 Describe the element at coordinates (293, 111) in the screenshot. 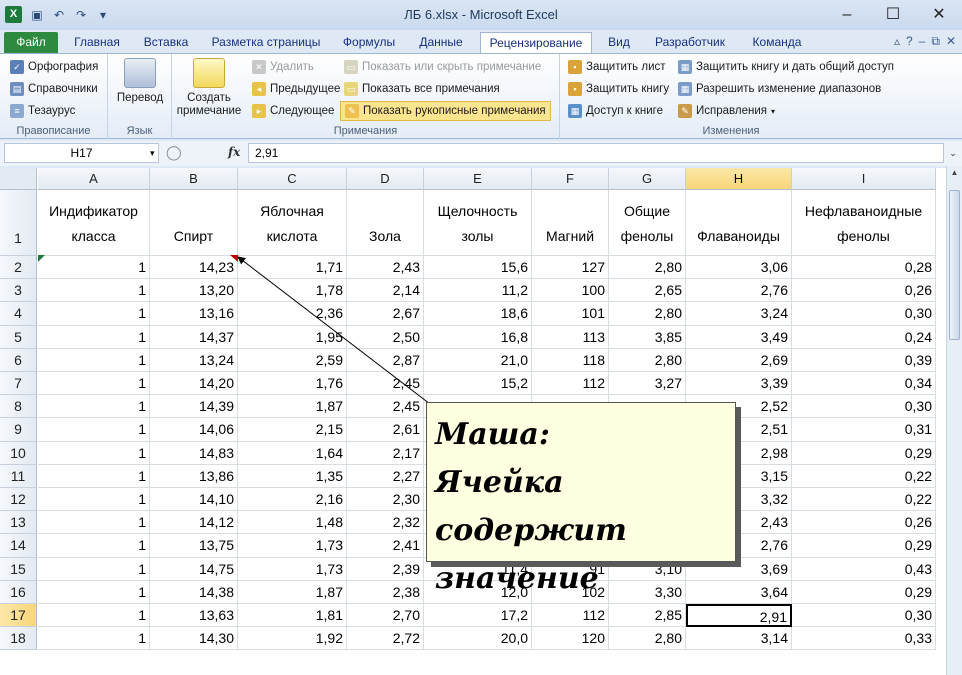

I see `next-comment-button: ▸ Следующее` at that location.